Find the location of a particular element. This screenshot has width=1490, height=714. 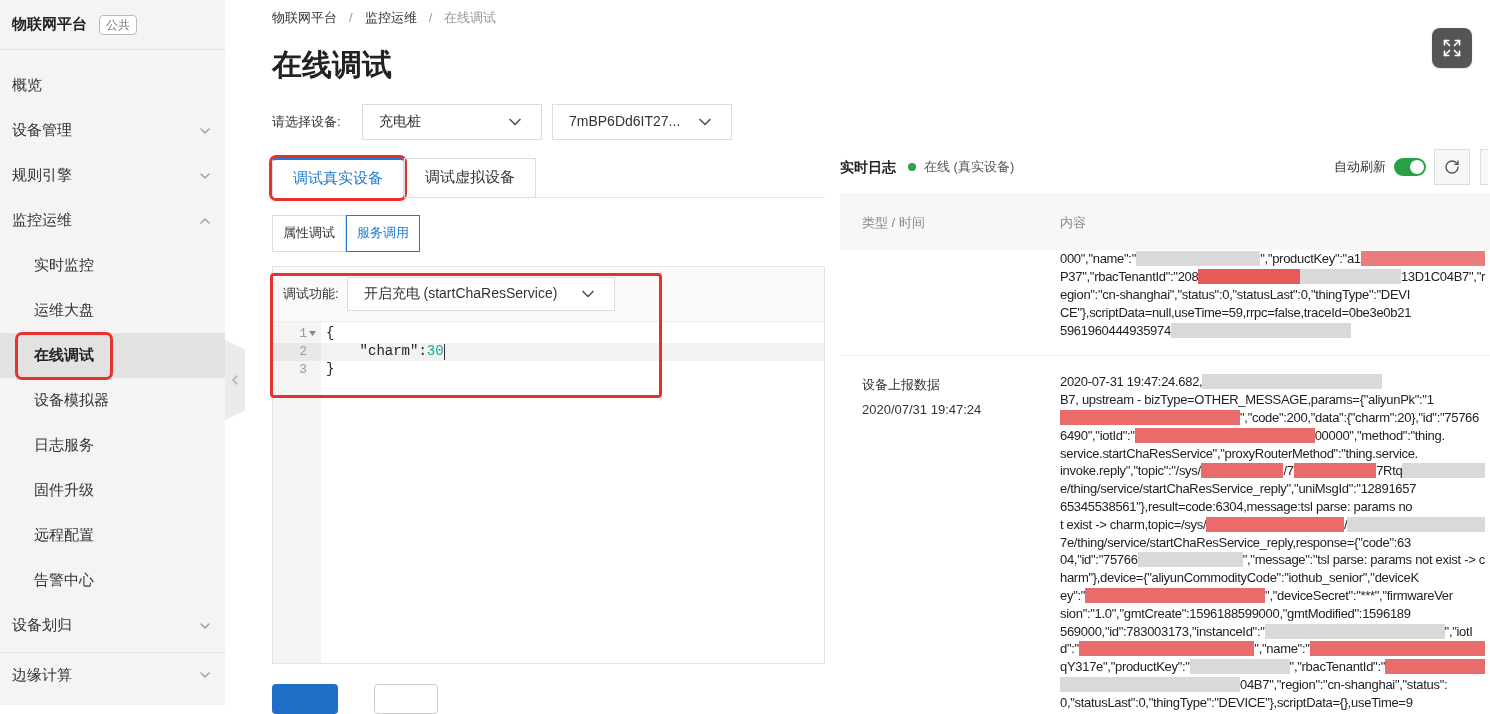

sidebar-subitem: 远程配置 is located at coordinates (64, 535).